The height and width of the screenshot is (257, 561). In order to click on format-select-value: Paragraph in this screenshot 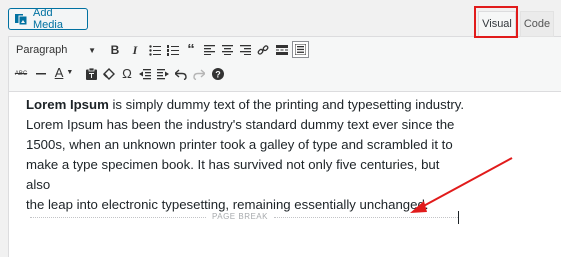, I will do `click(42, 50)`.